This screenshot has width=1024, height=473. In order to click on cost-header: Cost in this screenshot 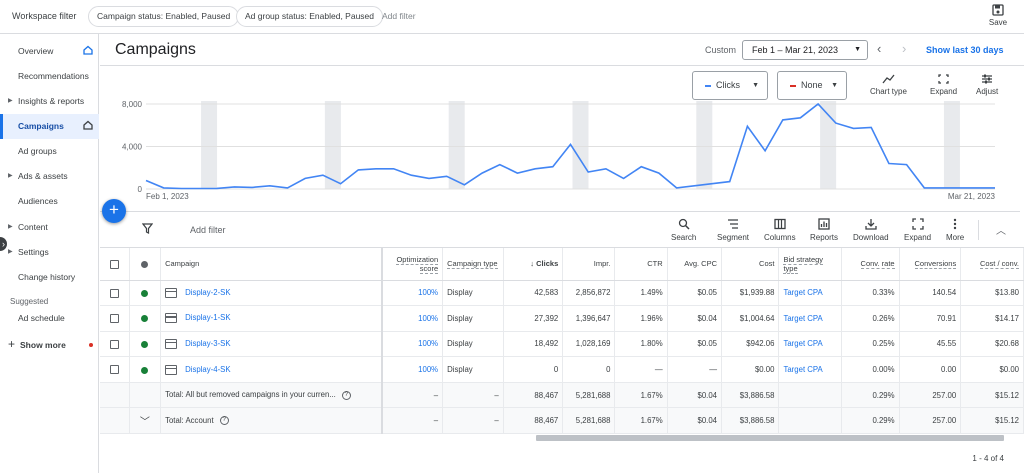, I will do `click(750, 264)`.